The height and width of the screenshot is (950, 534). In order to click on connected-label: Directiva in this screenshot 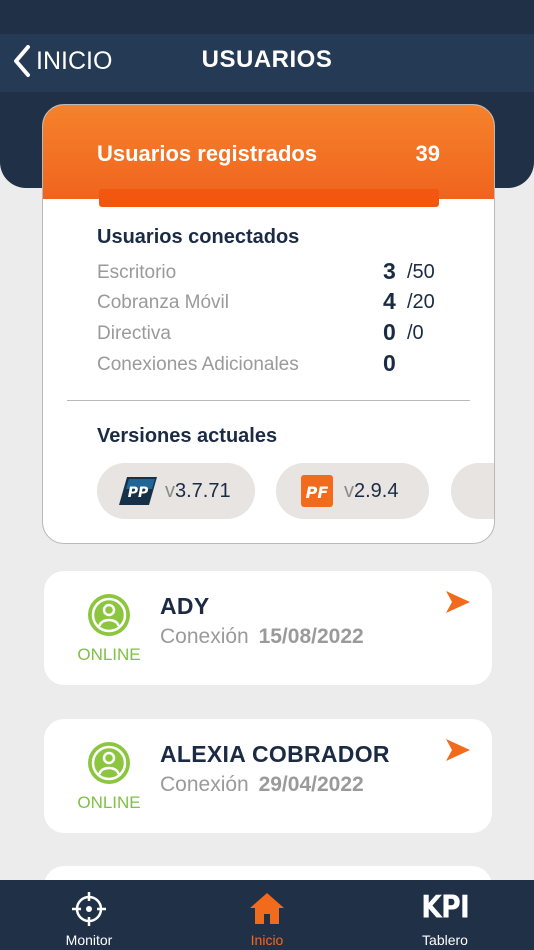, I will do `click(134, 333)`.